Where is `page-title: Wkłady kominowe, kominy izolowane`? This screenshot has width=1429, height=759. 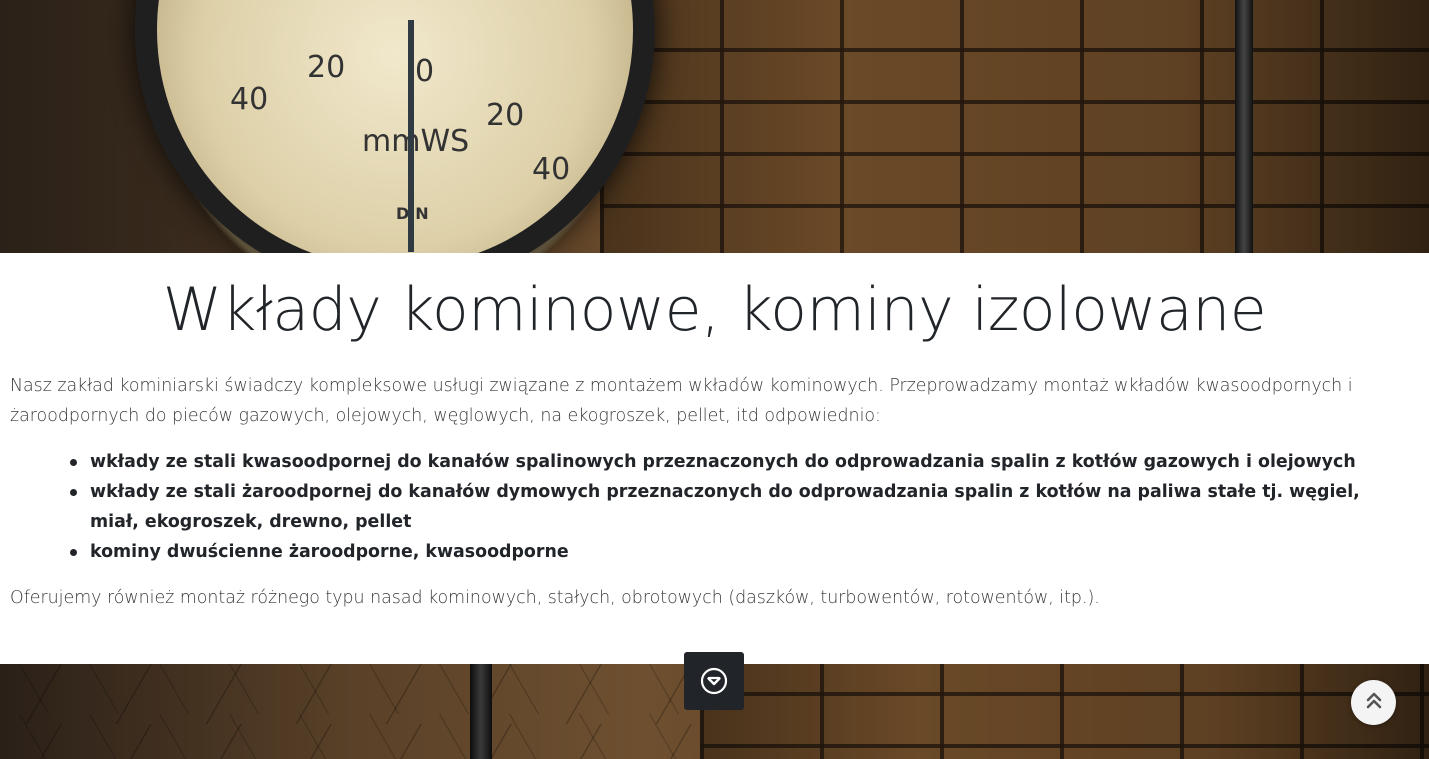 page-title: Wkłady kominowe, kominy izolowane is located at coordinates (714, 310).